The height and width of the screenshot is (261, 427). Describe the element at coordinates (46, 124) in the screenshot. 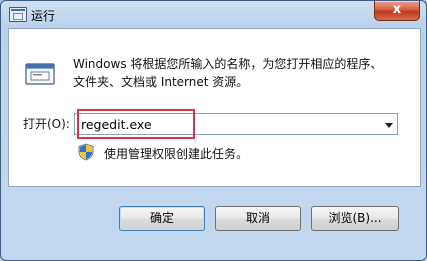

I see `open-label: 打开(O):` at that location.